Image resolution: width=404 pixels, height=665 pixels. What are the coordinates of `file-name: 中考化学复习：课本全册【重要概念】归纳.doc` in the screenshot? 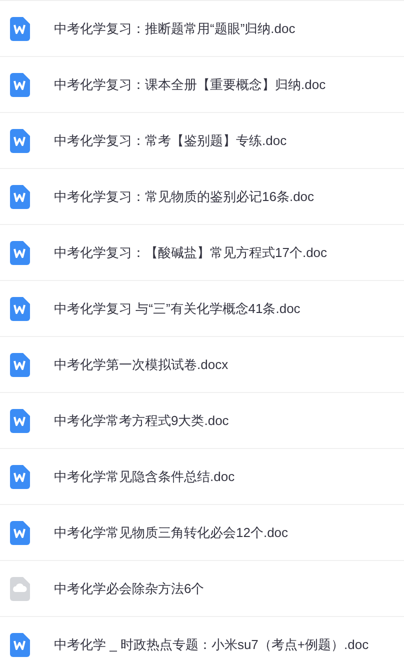 It's located at (190, 84).